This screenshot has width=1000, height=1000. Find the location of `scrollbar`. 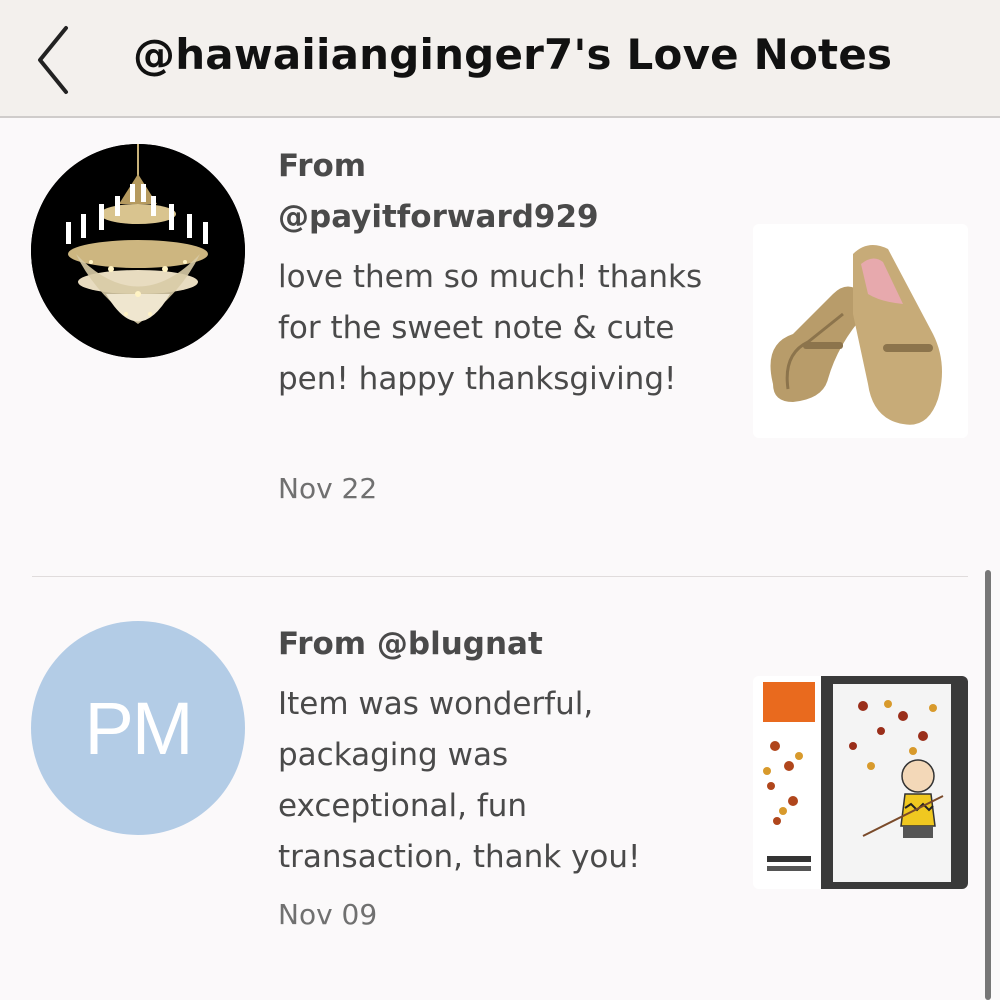

scrollbar is located at coordinates (988, 785).